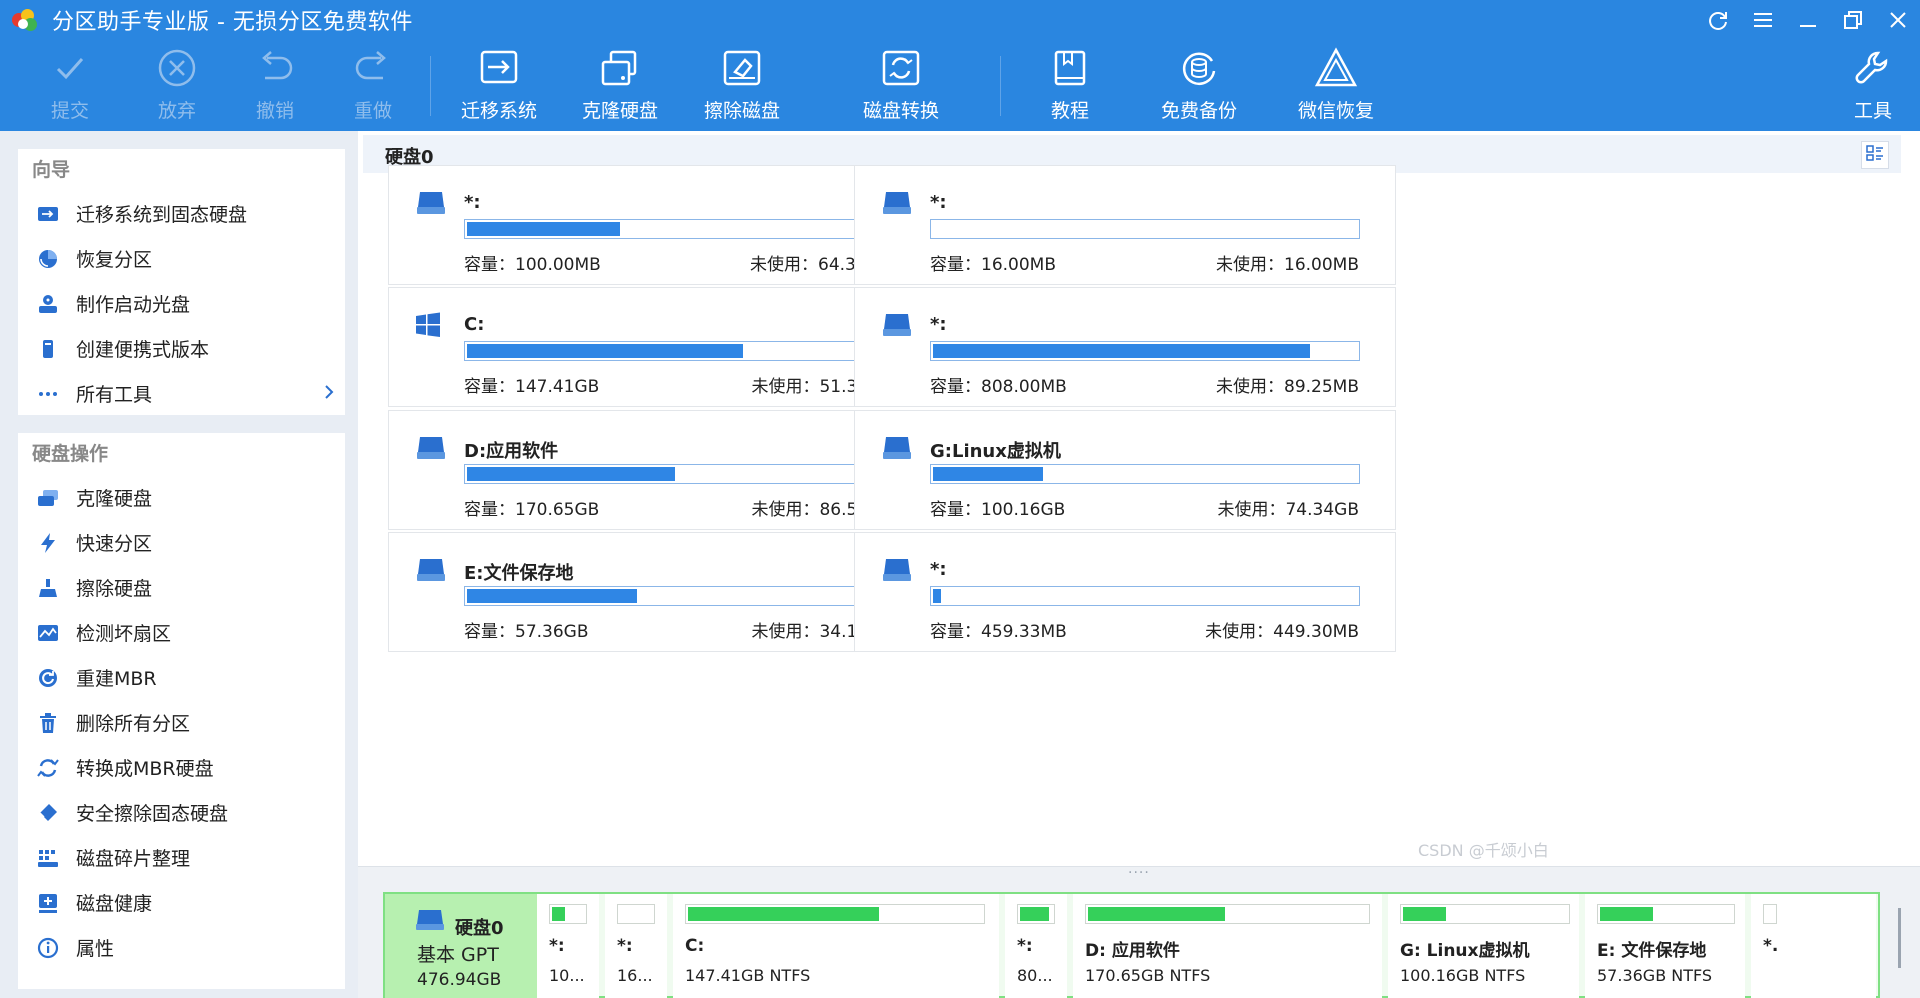 The height and width of the screenshot is (998, 1920). What do you see at coordinates (836, 946) in the screenshot?
I see `disk-map-segment: C: 147.41GB NTFS` at bounding box center [836, 946].